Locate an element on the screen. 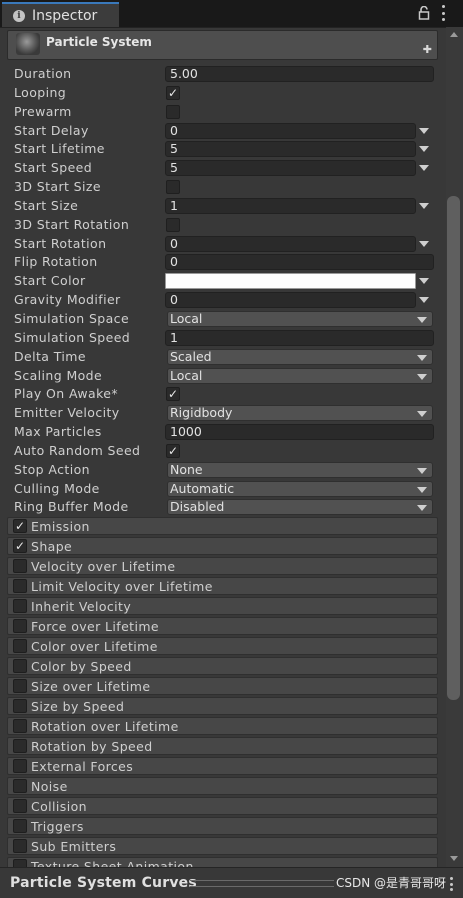 The width and height of the screenshot is (463, 898). module-label: Color by Speed is located at coordinates (81, 666).